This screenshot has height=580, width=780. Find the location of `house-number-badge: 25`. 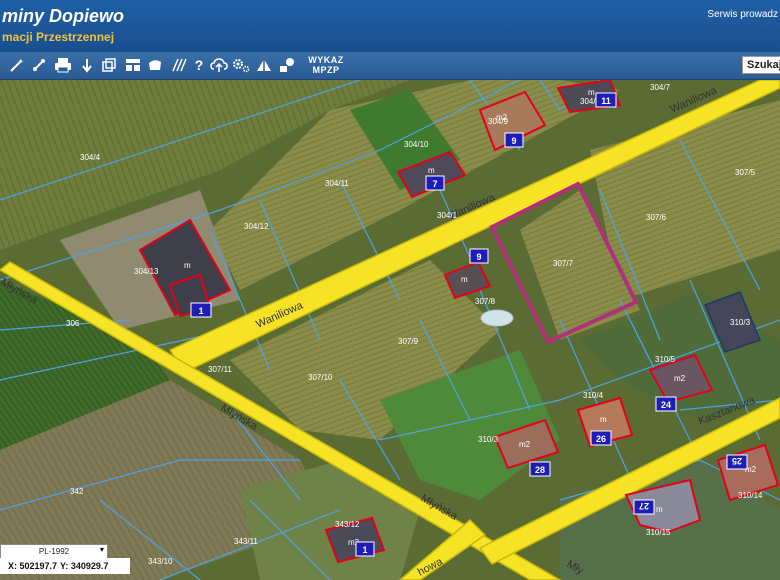

house-number-badge: 25 is located at coordinates (737, 462).